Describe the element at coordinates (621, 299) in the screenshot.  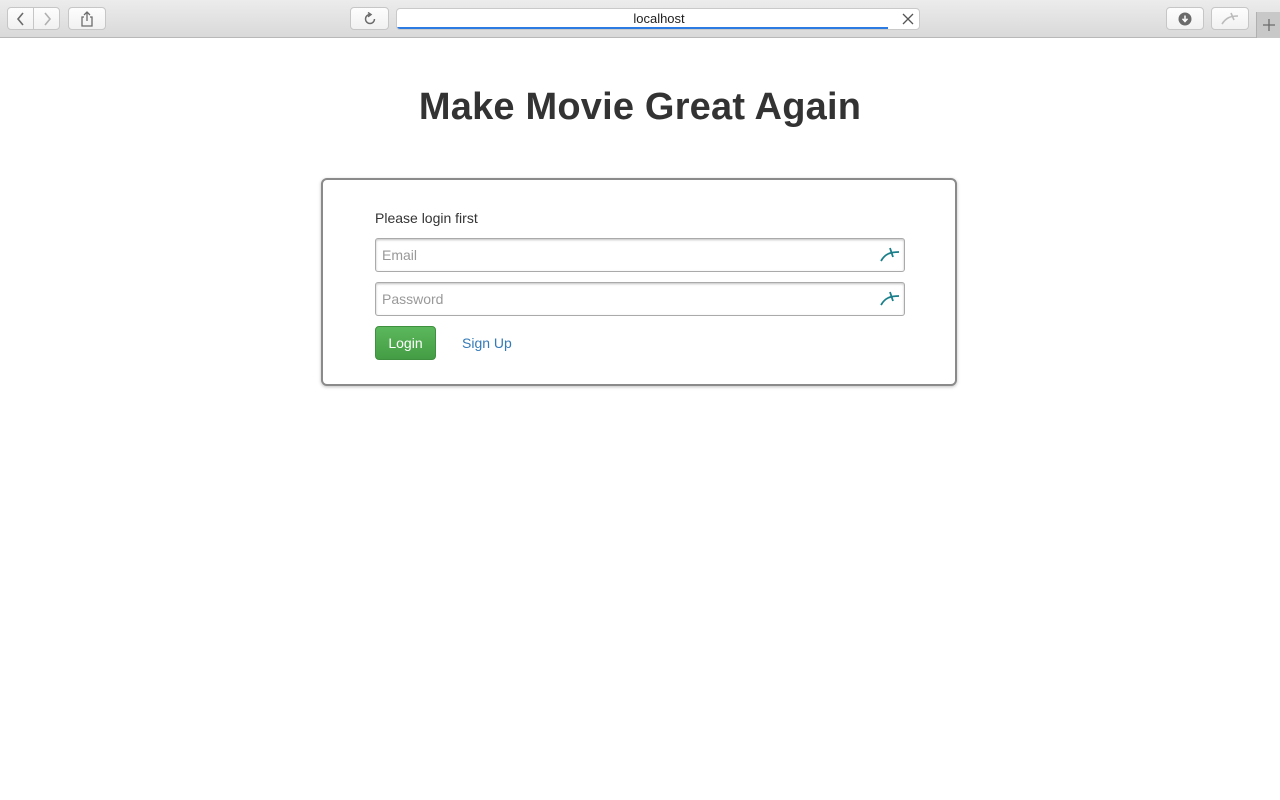
I see `password-input` at that location.